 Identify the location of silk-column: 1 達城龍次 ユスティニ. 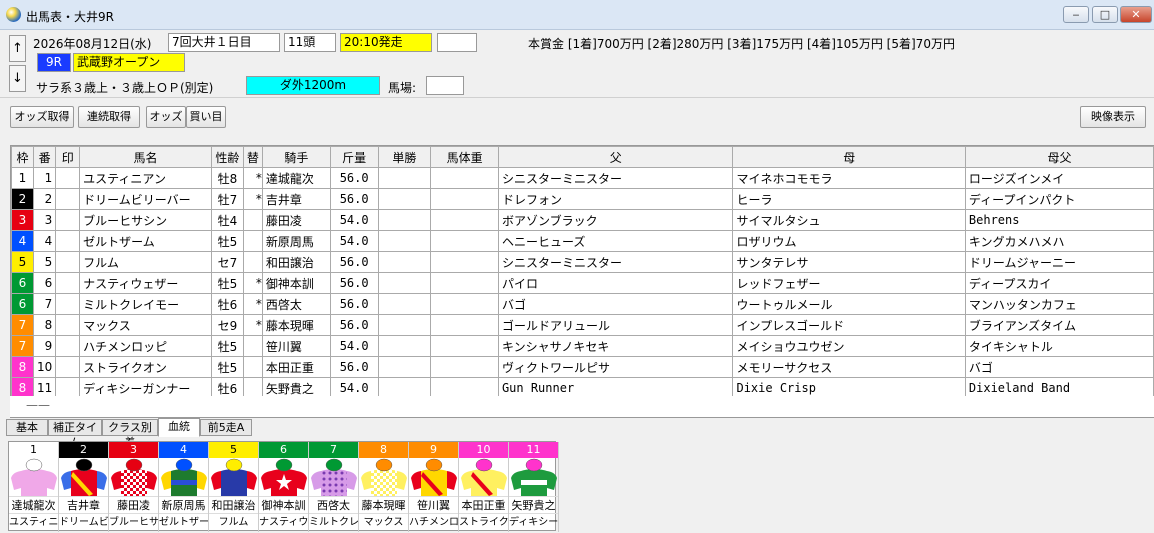
(34, 487).